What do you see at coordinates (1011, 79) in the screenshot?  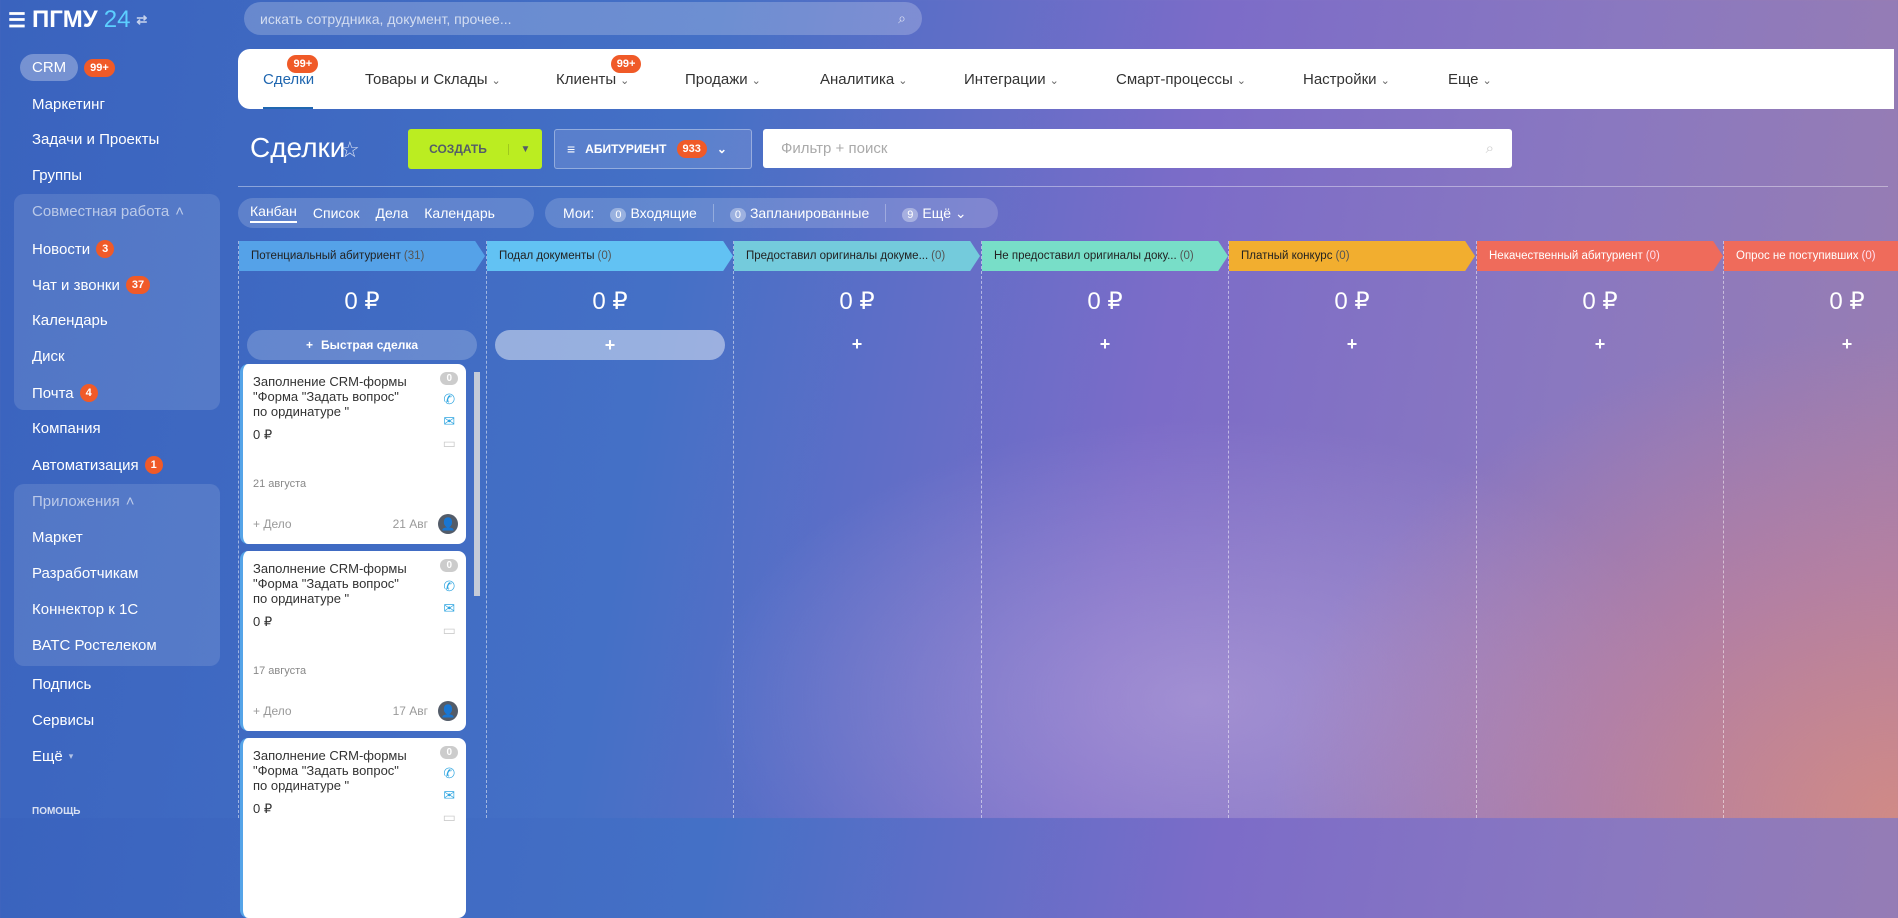 I see `tab-integrations: Интеграции ⌄` at bounding box center [1011, 79].